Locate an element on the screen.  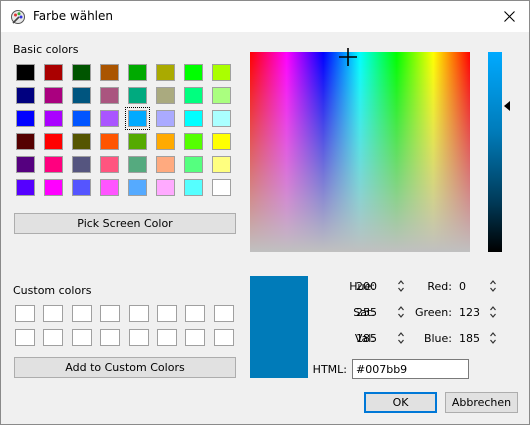
green-spin-icon is located at coordinates (493, 312).